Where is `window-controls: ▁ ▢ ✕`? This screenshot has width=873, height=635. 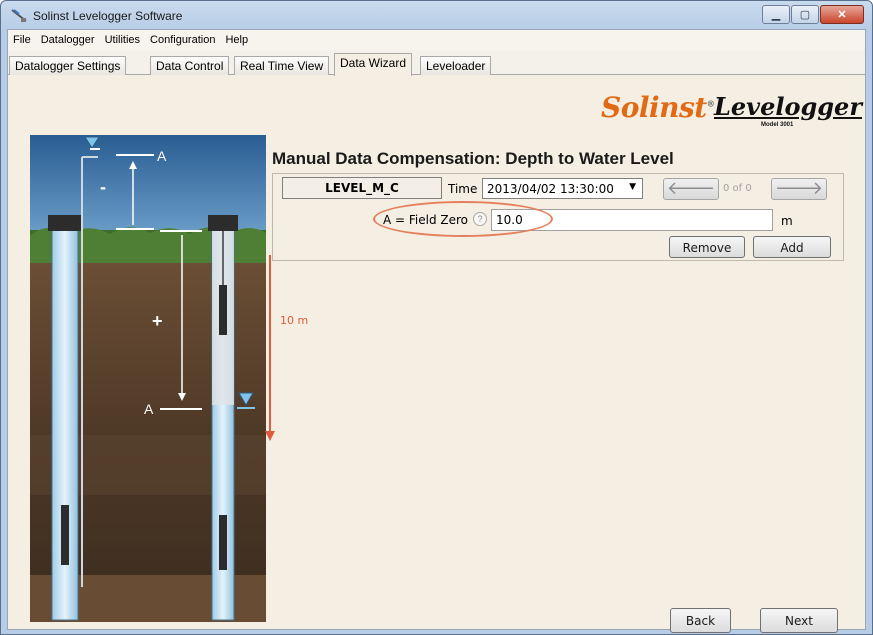
window-controls: ▁ ▢ ✕ is located at coordinates (812, 15).